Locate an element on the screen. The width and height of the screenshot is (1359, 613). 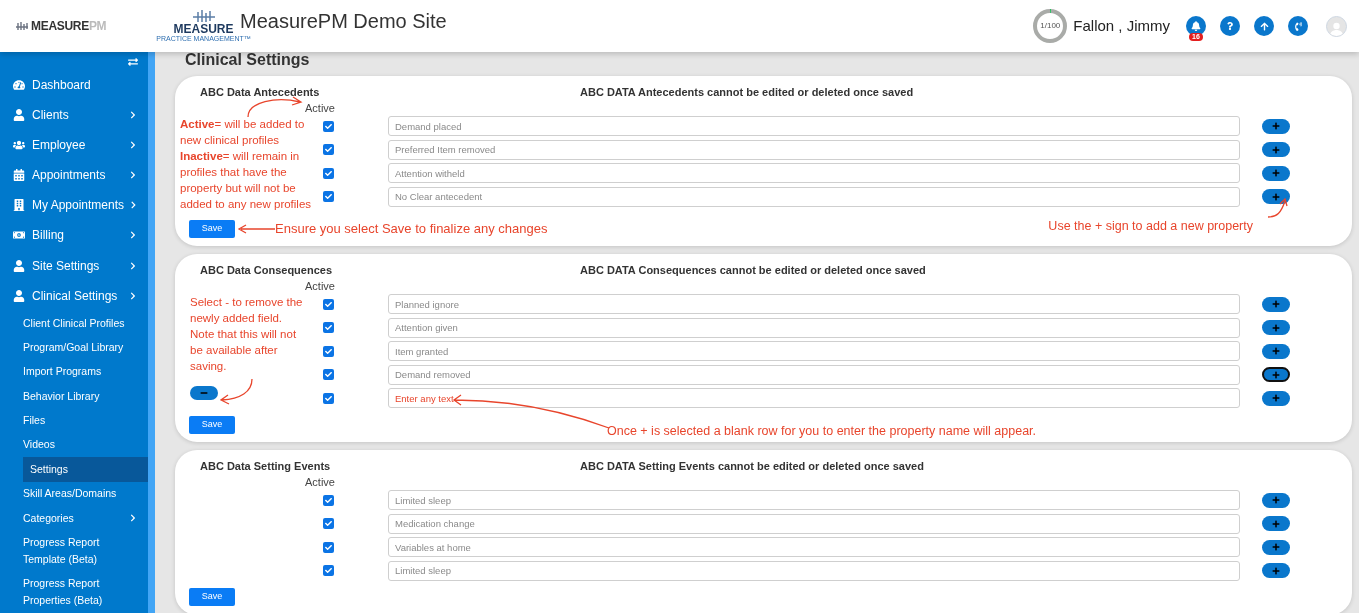
sidebar-toggle-icon is located at coordinates (133, 61).